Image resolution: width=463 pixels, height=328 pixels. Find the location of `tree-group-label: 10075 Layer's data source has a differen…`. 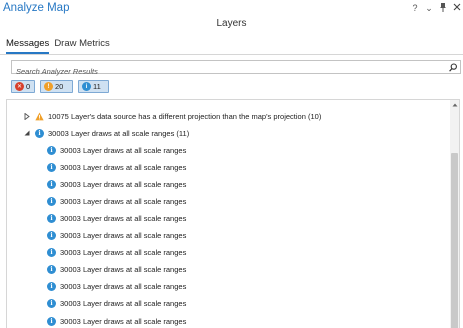

tree-group-label: 10075 Layer's data source has a differen… is located at coordinates (185, 116).